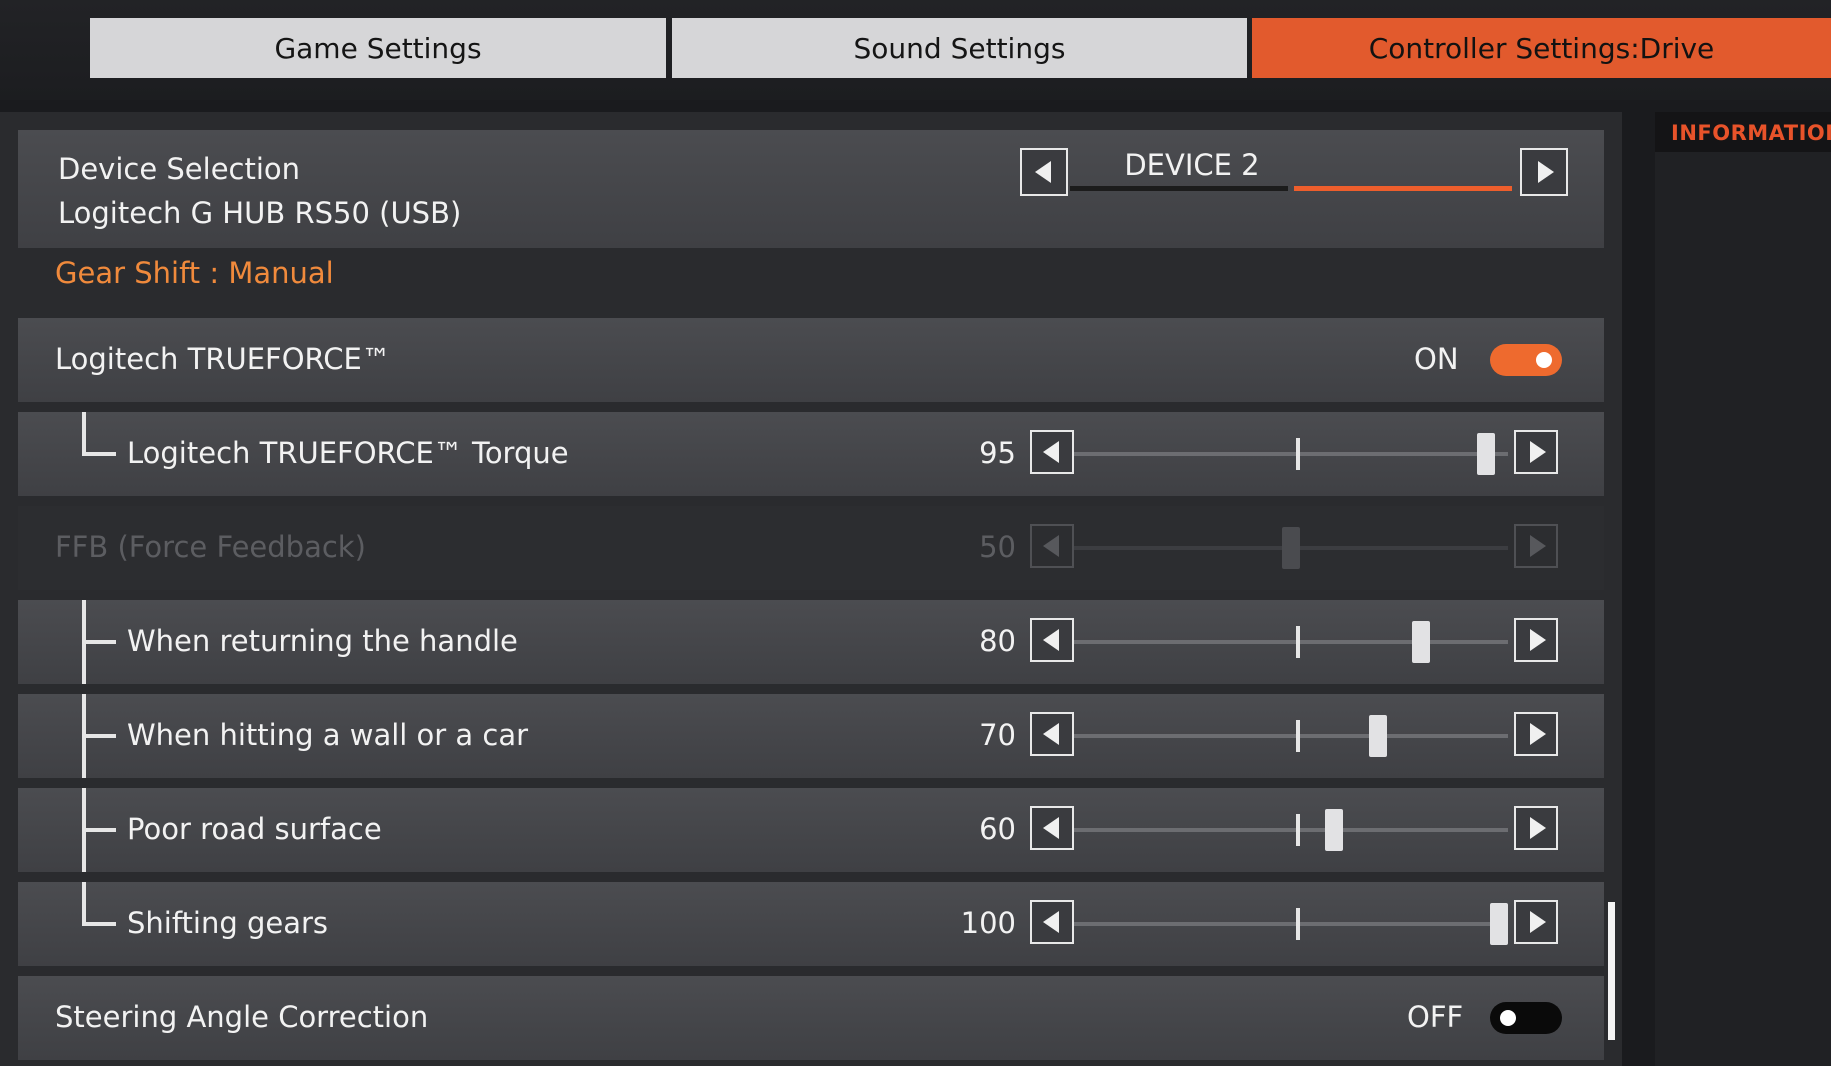 Image resolution: width=1831 pixels, height=1066 pixels. What do you see at coordinates (1751, 133) in the screenshot?
I see `information-title: INFORMATION` at bounding box center [1751, 133].